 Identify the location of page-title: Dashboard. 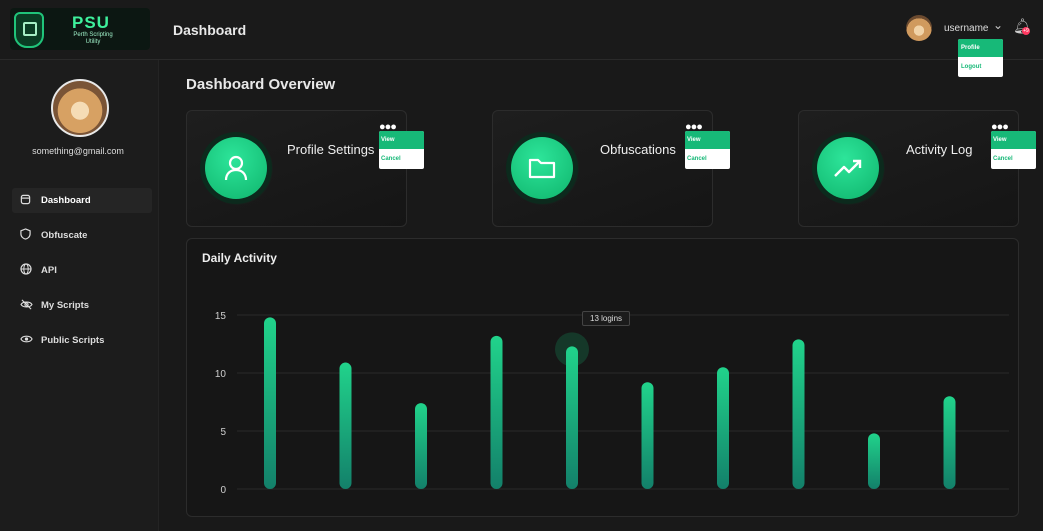
(210, 30).